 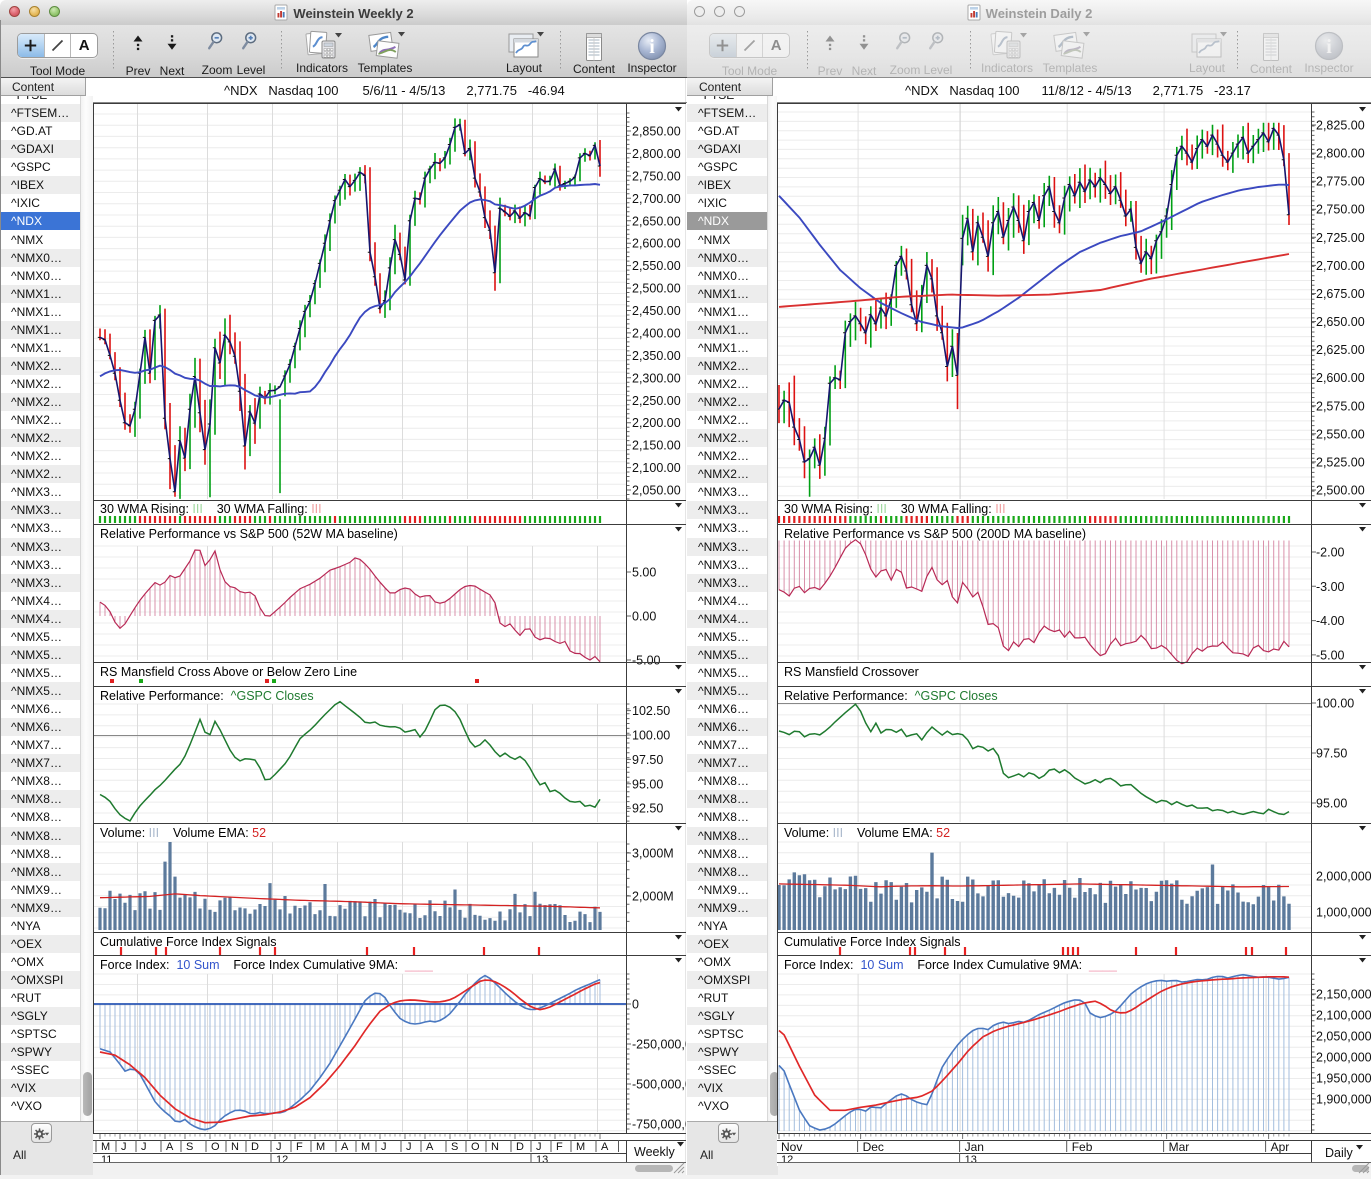 I want to click on svg-text: 2,250.00, so click(x=656, y=401).